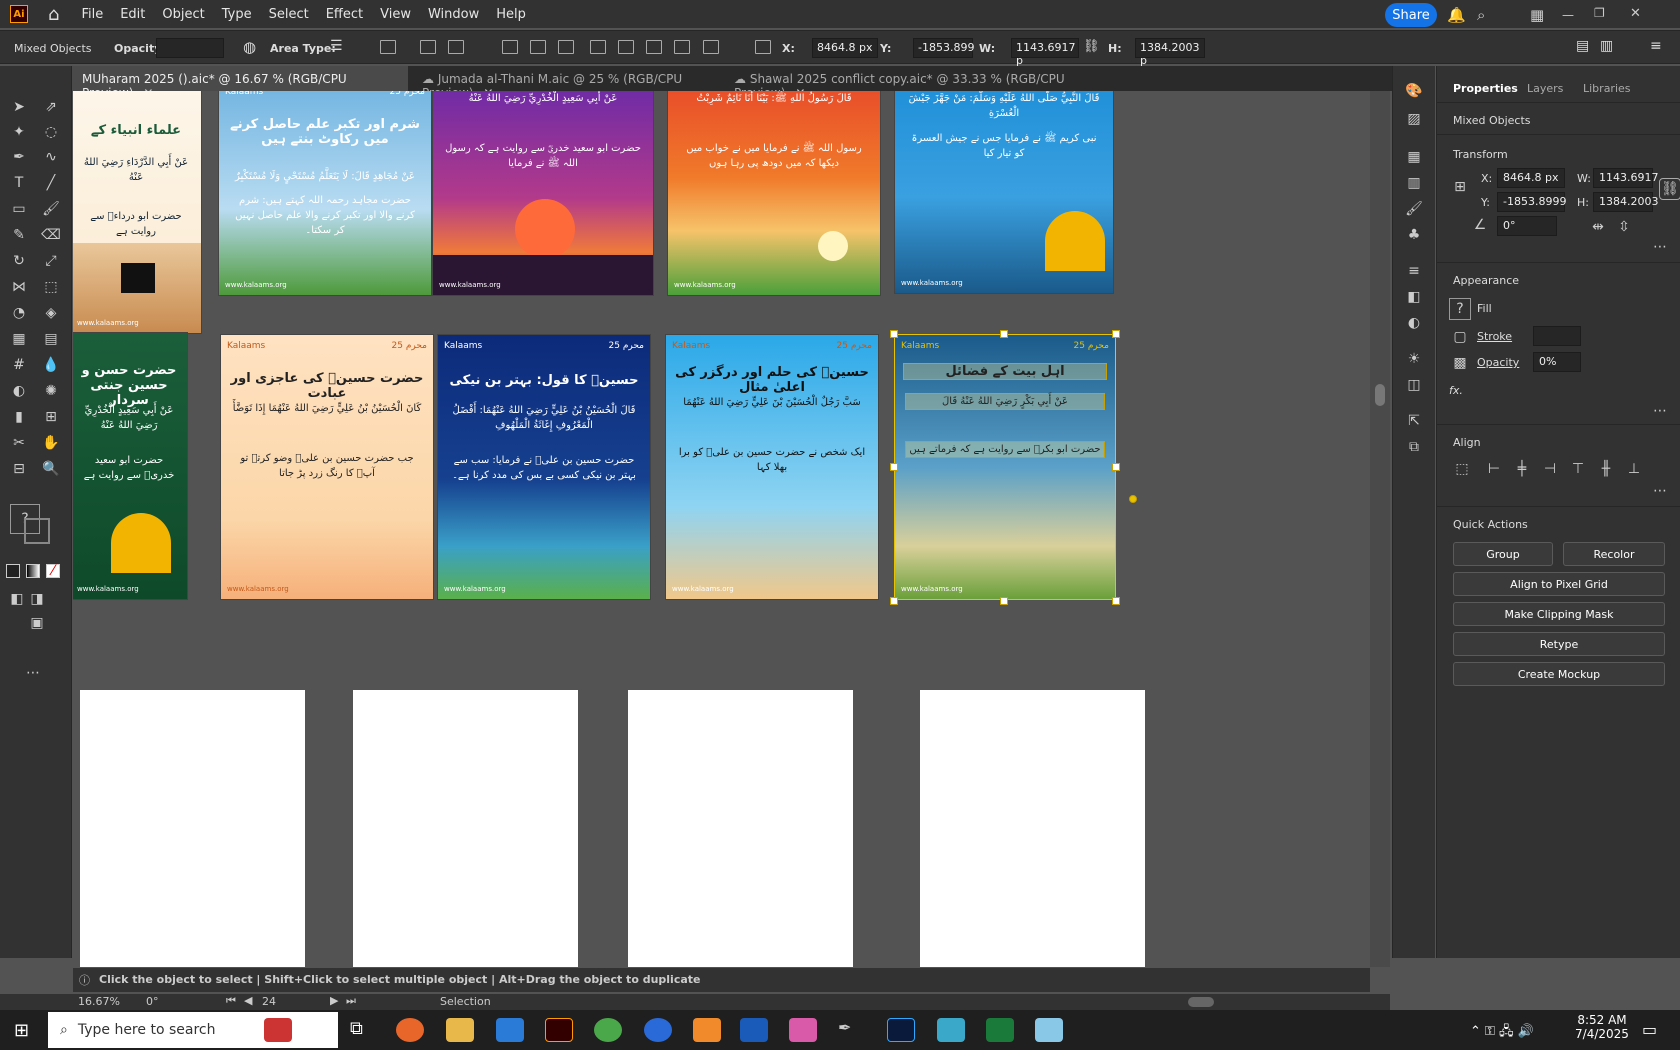 This screenshot has height=1050, width=1680. Describe the element at coordinates (1456, 390) in the screenshot. I see `effects-label: fx.` at that location.